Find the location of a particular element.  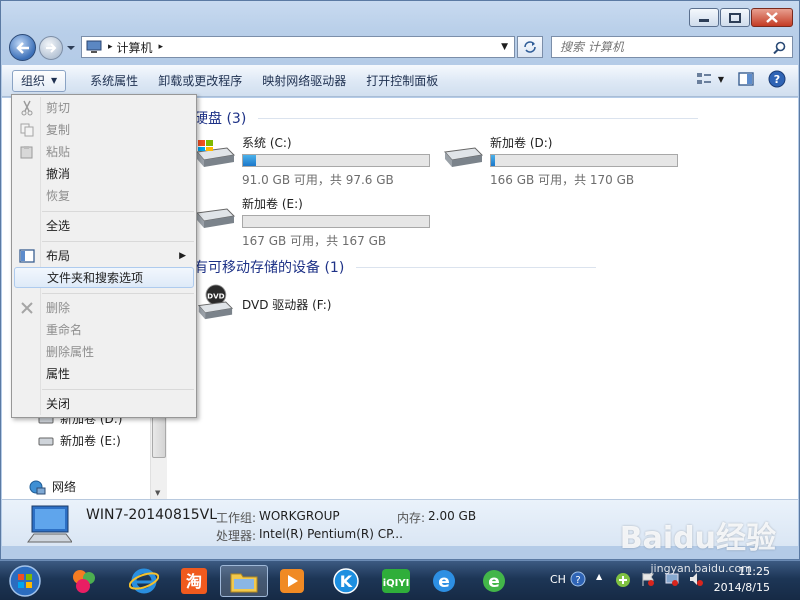

refresh-button is located at coordinates (530, 47).